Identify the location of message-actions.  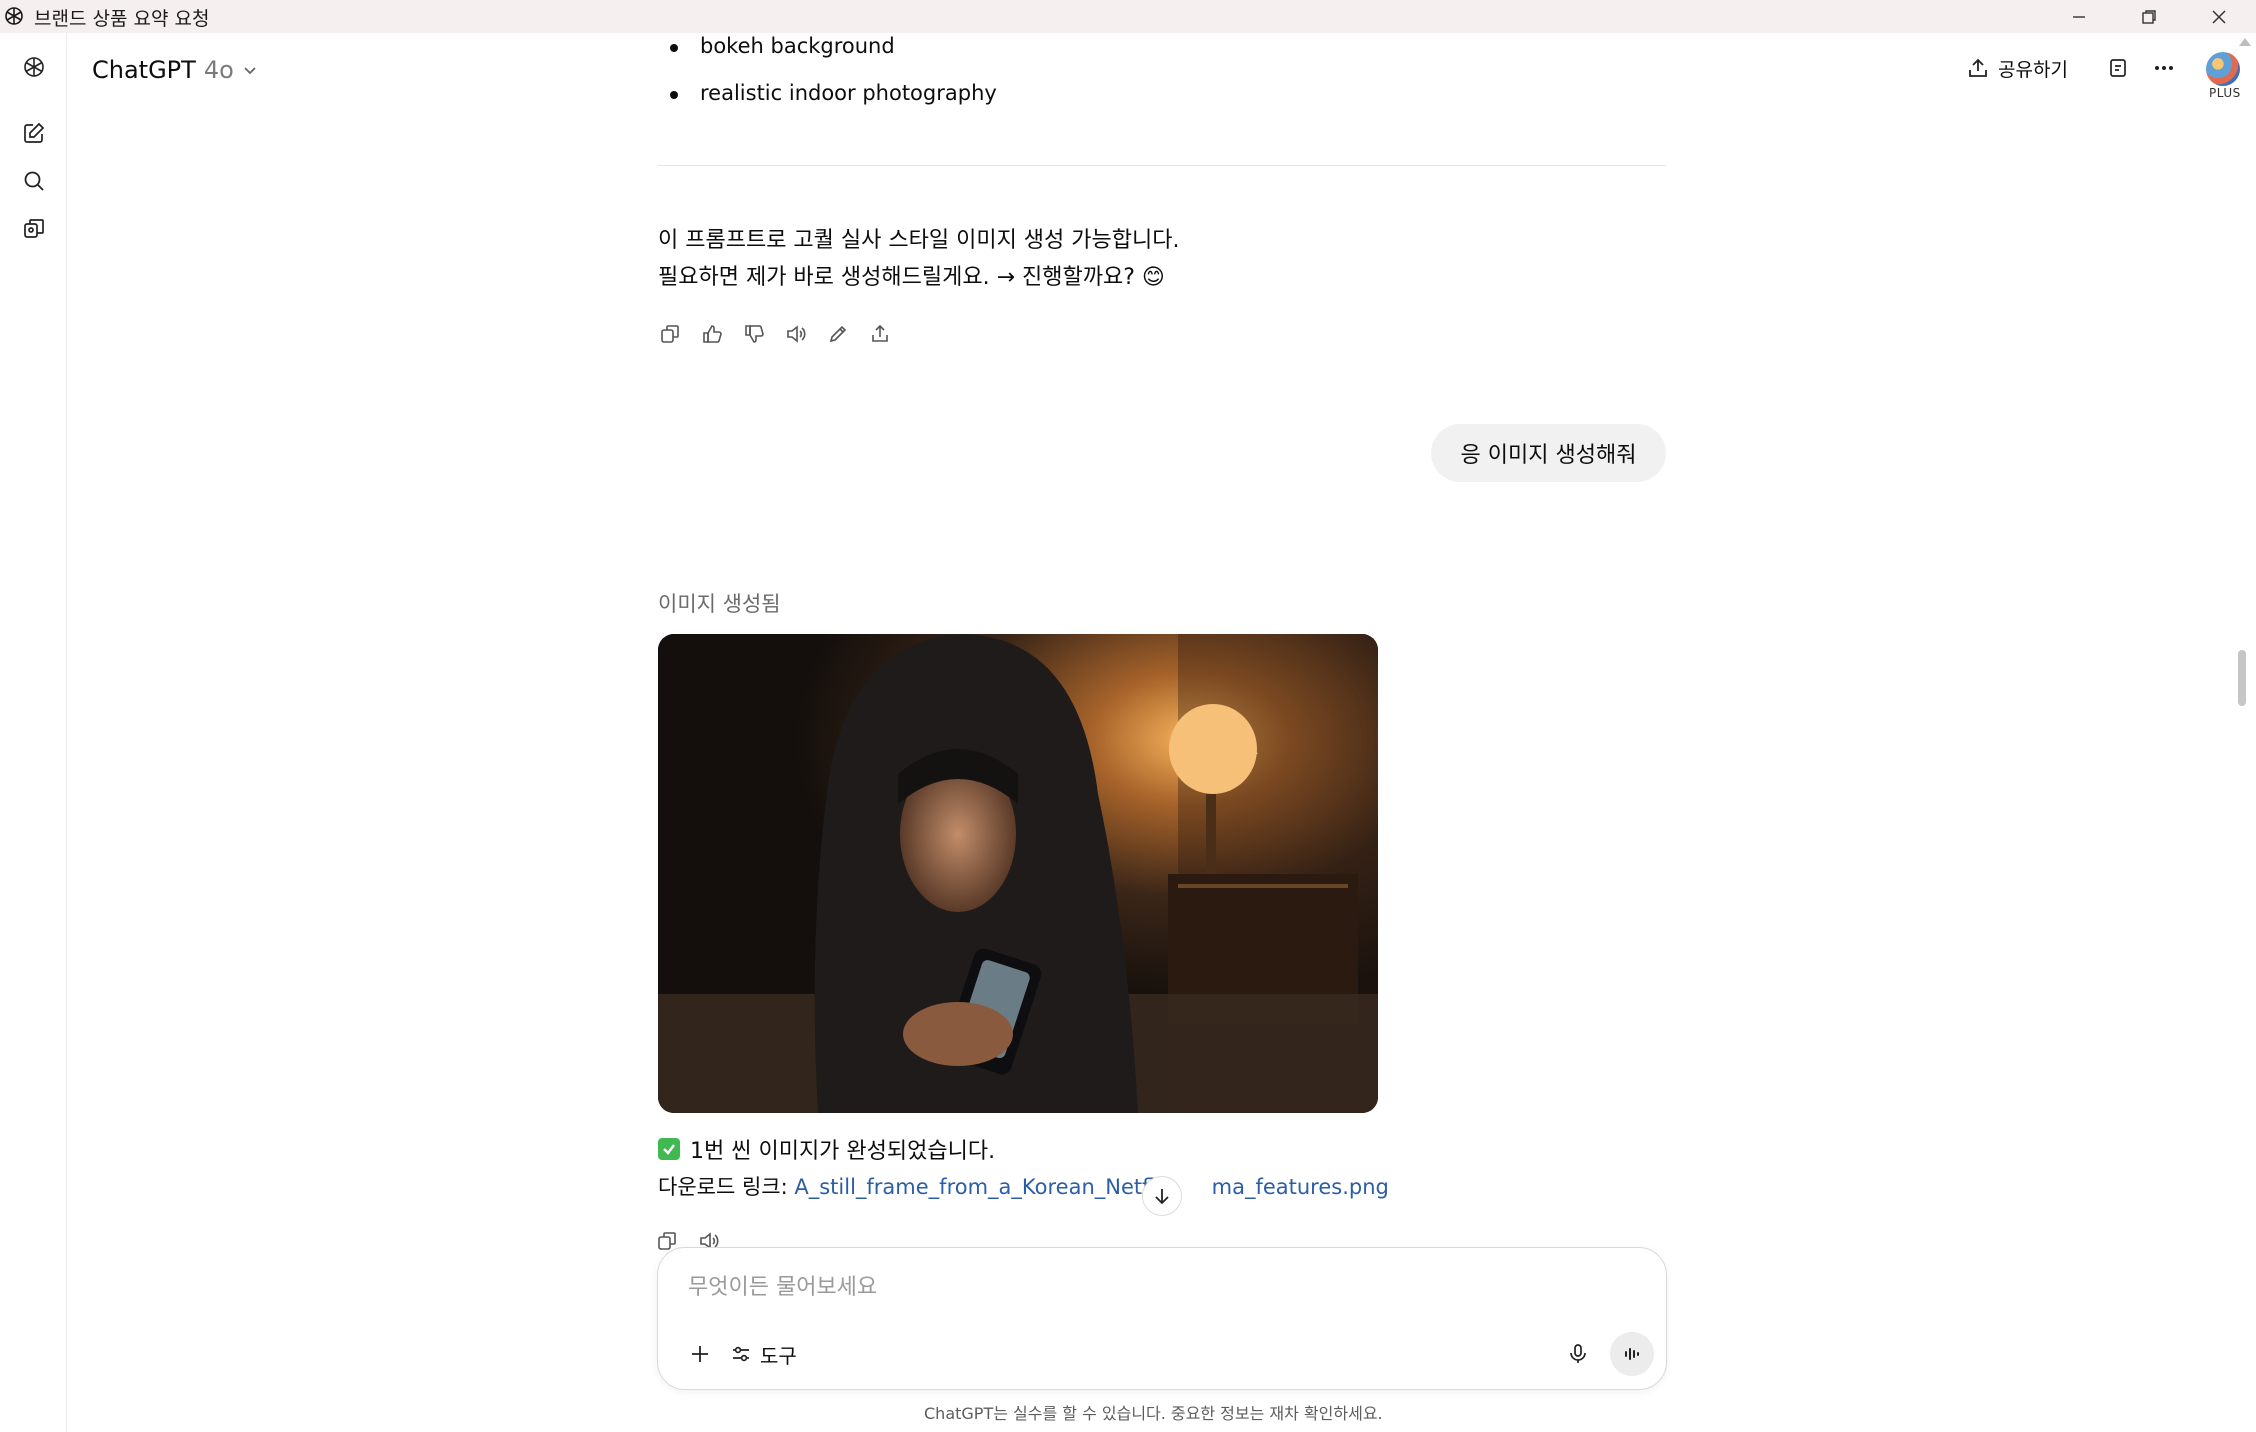
(775, 334).